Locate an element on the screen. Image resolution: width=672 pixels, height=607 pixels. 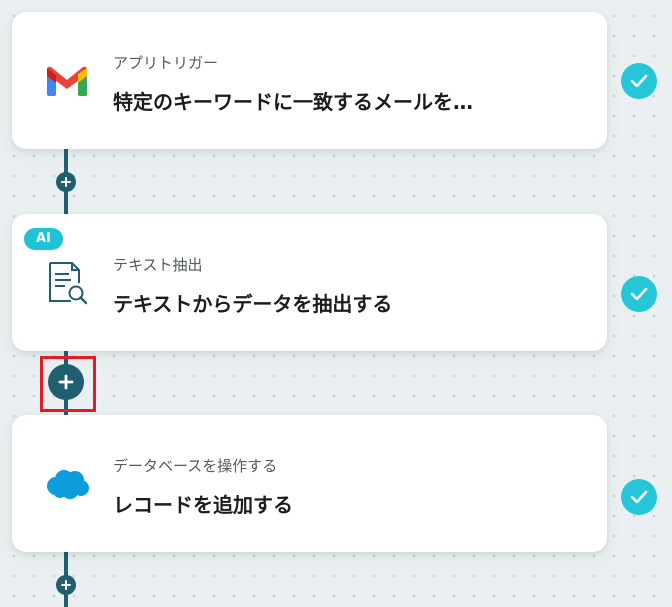
step-type-label: テキスト抽出 is located at coordinates (158, 265).